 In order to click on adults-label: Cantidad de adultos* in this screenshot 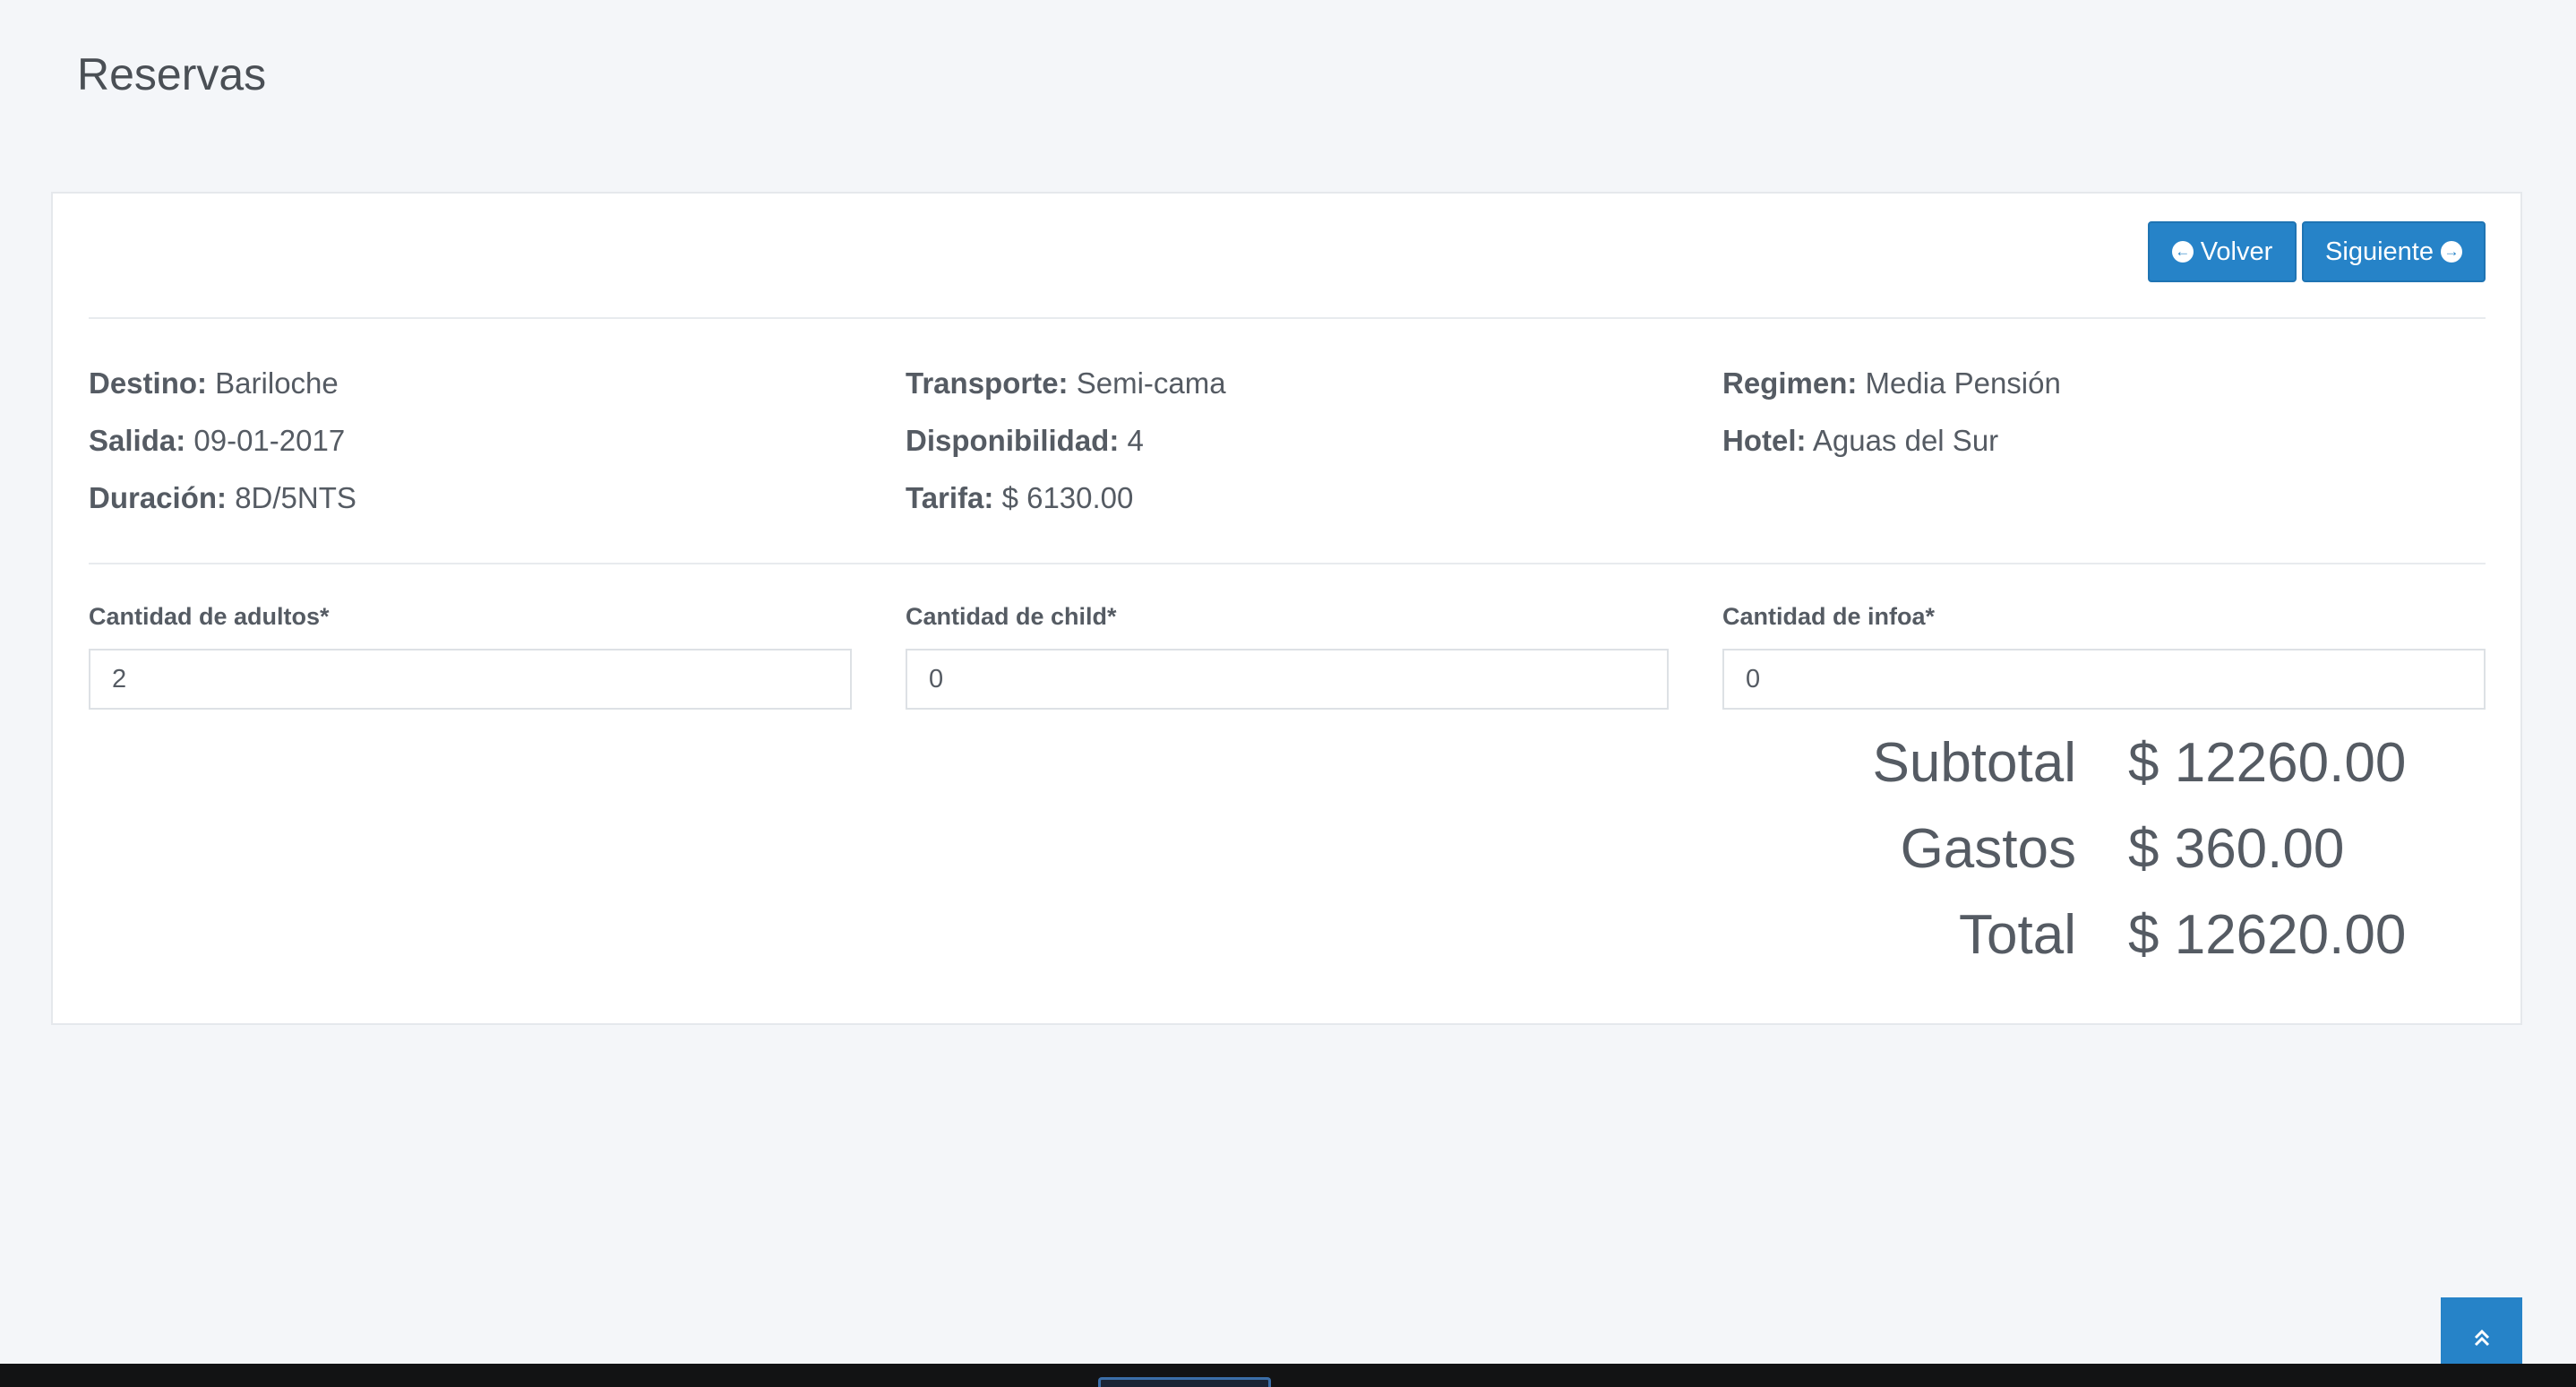, I will do `click(209, 616)`.